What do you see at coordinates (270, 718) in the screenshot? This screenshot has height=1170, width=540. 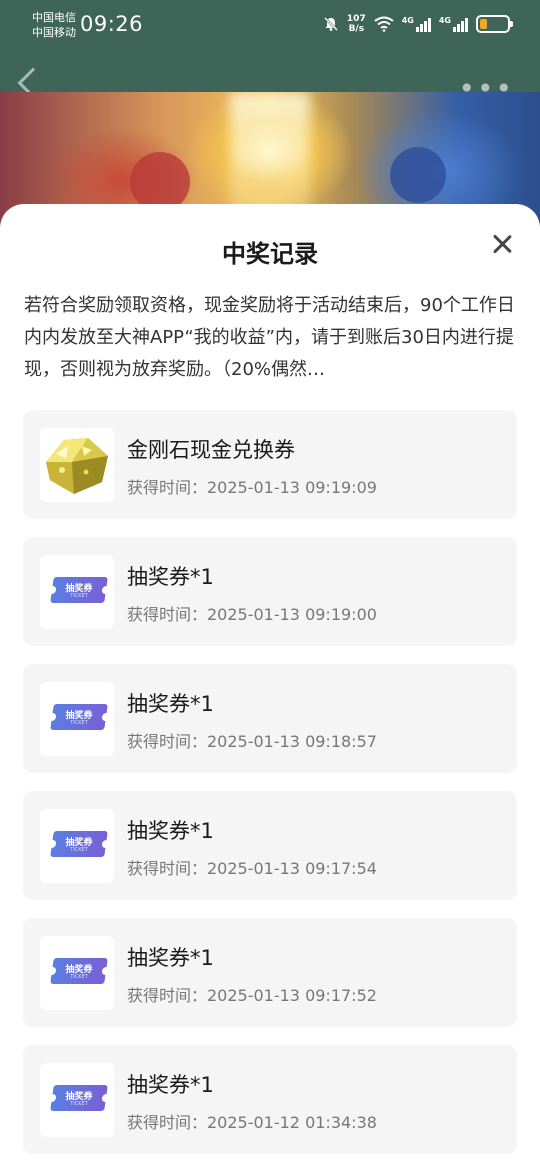 I see `prize-record-card: 抽奖券 TICKET 抽奖券*1 获得时间：2025-01-13 09:18:57` at bounding box center [270, 718].